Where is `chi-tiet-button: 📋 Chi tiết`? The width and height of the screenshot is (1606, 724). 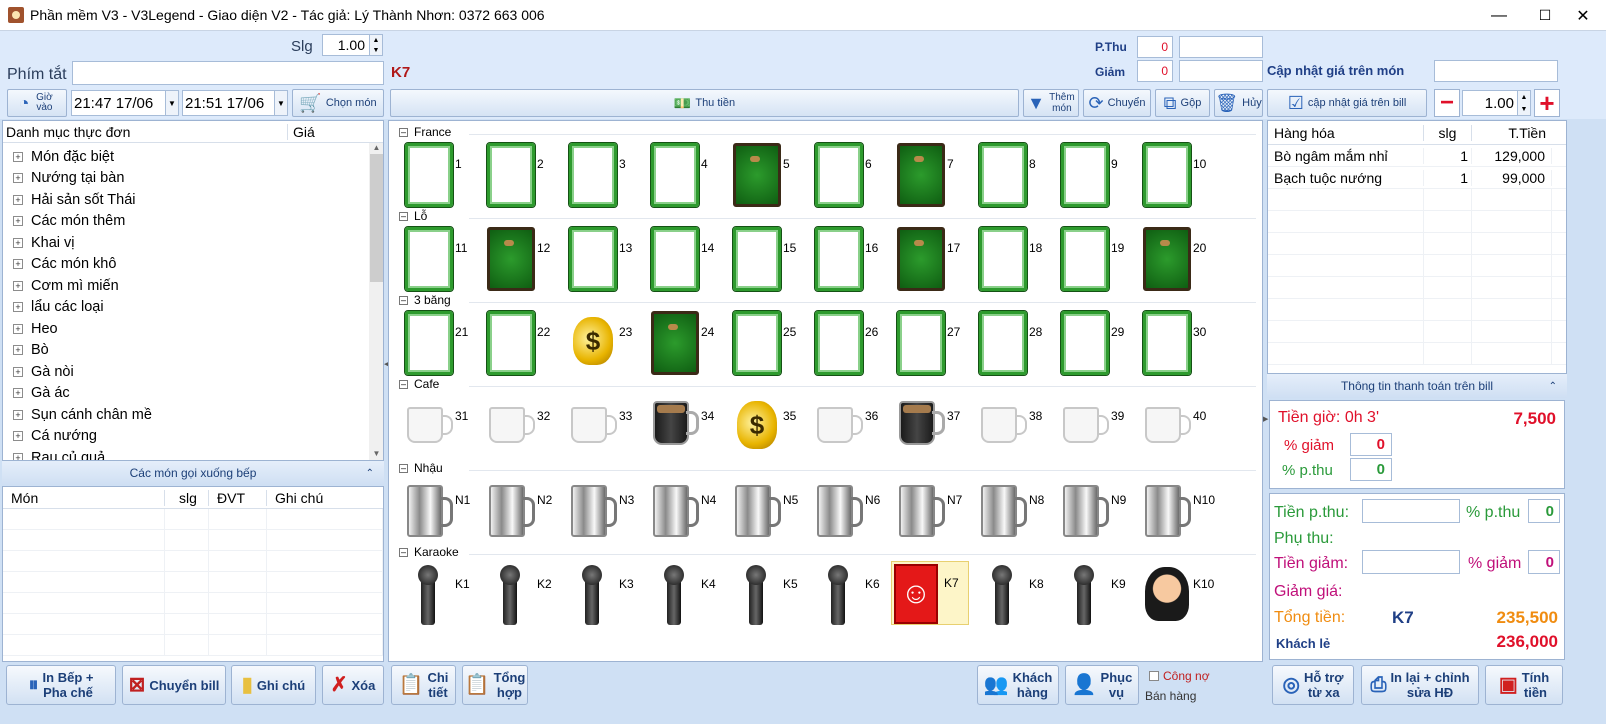
chi-tiet-button: 📋 Chi tiết is located at coordinates (423, 685).